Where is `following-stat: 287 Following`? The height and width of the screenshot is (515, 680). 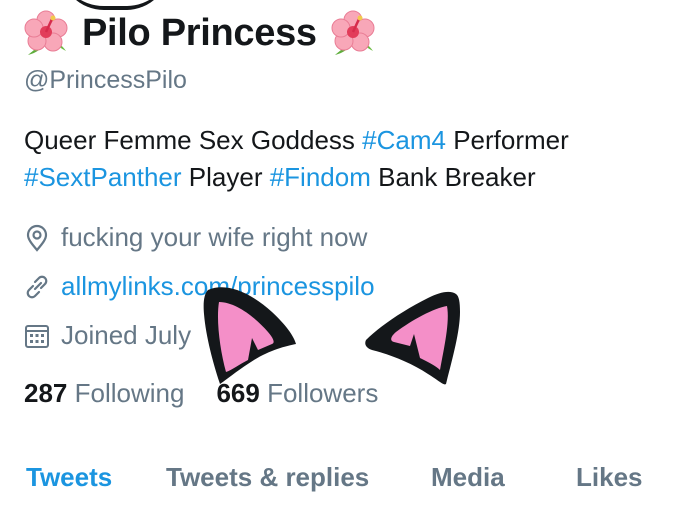 following-stat: 287 Following is located at coordinates (104, 393).